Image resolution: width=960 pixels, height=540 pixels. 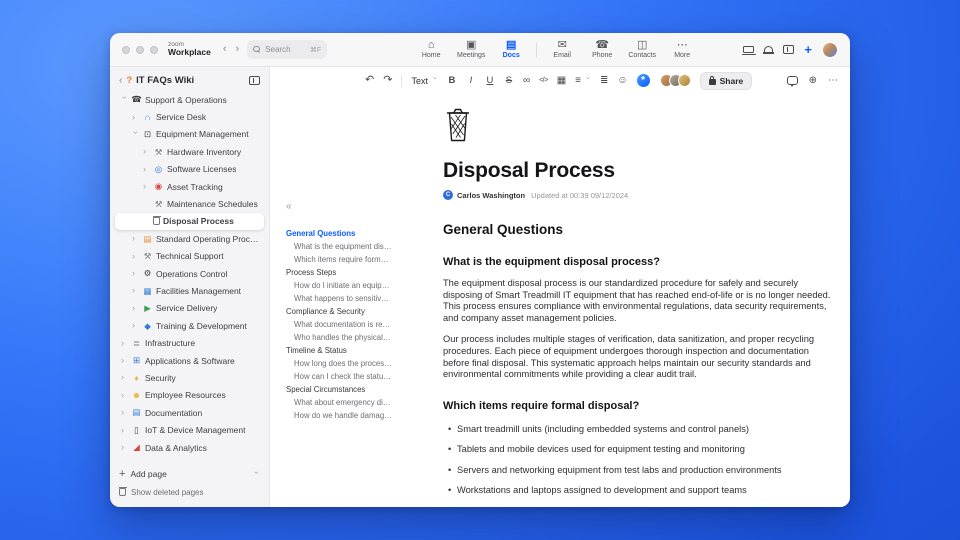 What do you see at coordinates (189, 447) in the screenshot?
I see `sidebar-page-data-analytics: › ◢ Data & Analytics` at bounding box center [189, 447].